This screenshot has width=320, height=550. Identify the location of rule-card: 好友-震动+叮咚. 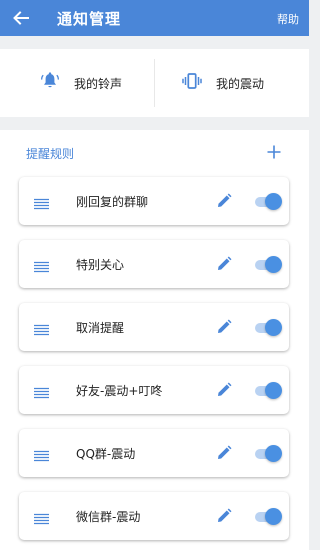
(154, 390).